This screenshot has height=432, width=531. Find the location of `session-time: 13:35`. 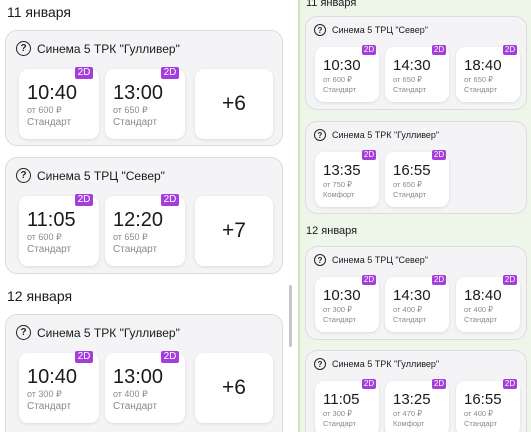

session-time: 13:35 is located at coordinates (342, 170).